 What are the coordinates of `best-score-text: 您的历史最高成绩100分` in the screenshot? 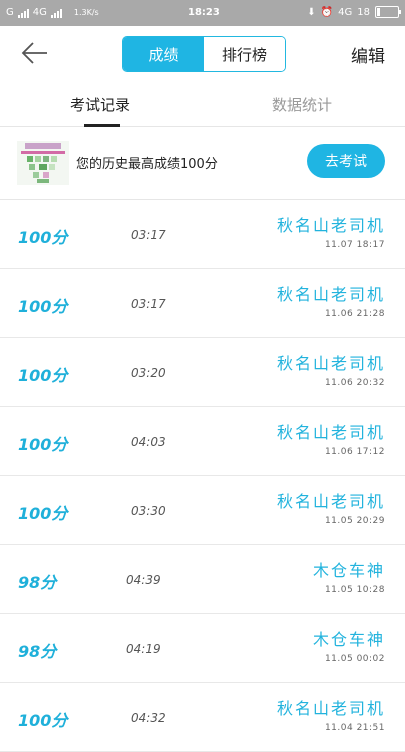 It's located at (147, 164).